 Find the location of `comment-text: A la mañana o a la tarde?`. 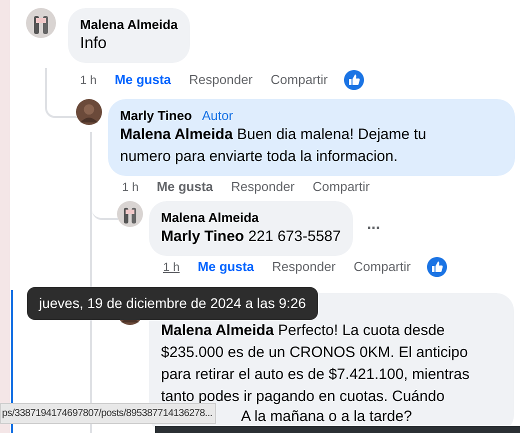

comment-text: A la mañana o a la tarde? is located at coordinates (326, 417).